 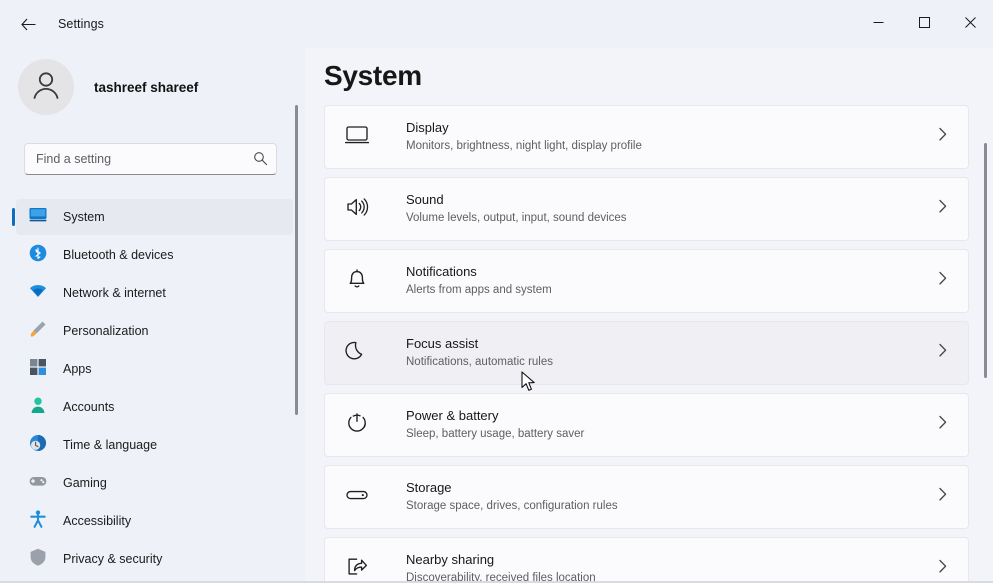 What do you see at coordinates (153, 87) in the screenshot?
I see `user-profile: tashreef shareef` at bounding box center [153, 87].